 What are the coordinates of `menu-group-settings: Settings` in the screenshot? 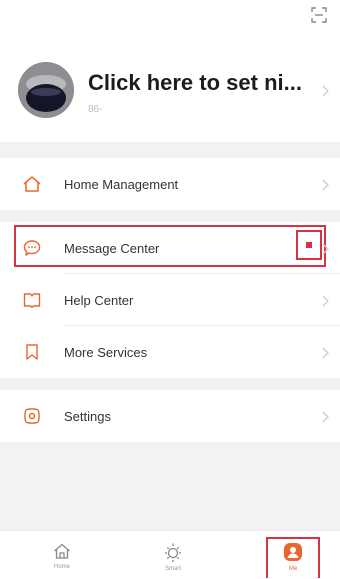 It's located at (170, 416).